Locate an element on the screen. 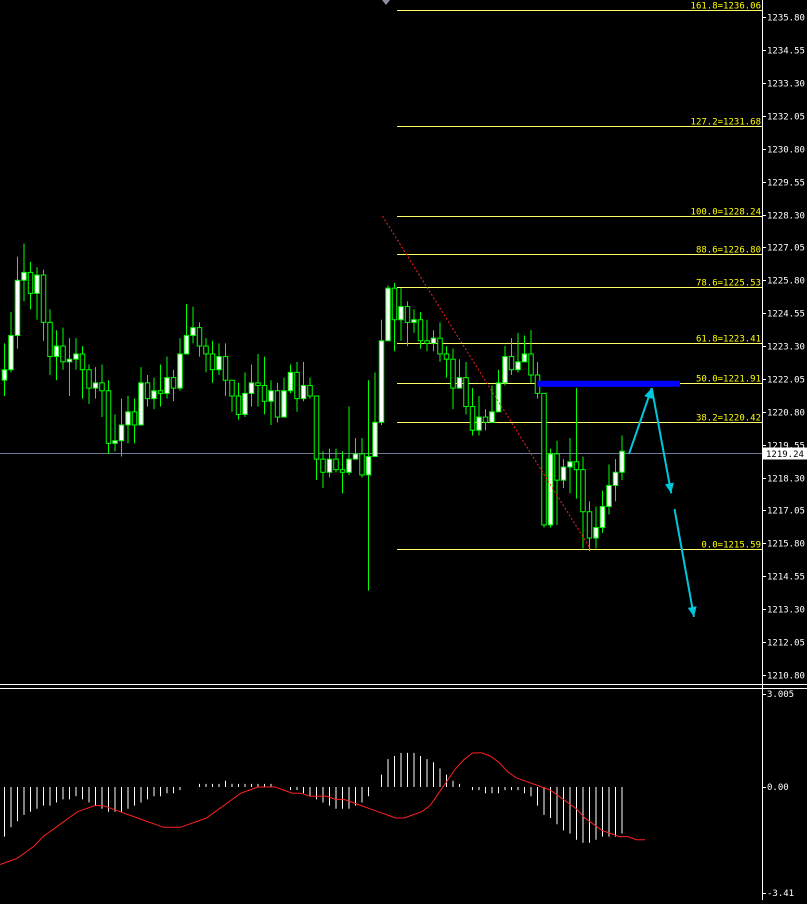 This screenshot has height=904, width=807. price-axis-label: 1217.05 is located at coordinates (786, 512).